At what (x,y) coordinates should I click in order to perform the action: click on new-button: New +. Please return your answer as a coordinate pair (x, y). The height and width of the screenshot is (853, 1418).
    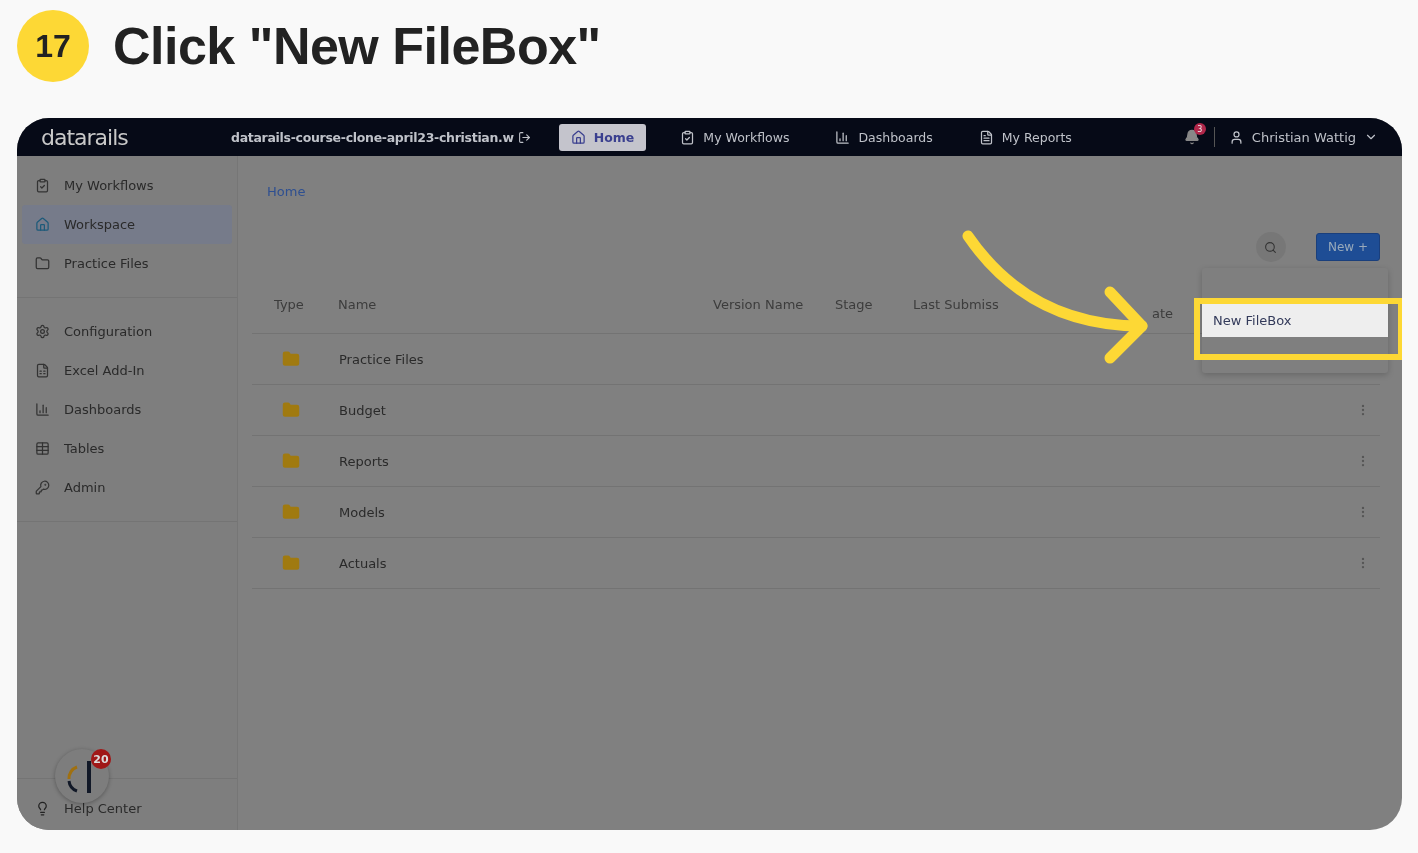
    Looking at the image, I should click on (1347, 247).